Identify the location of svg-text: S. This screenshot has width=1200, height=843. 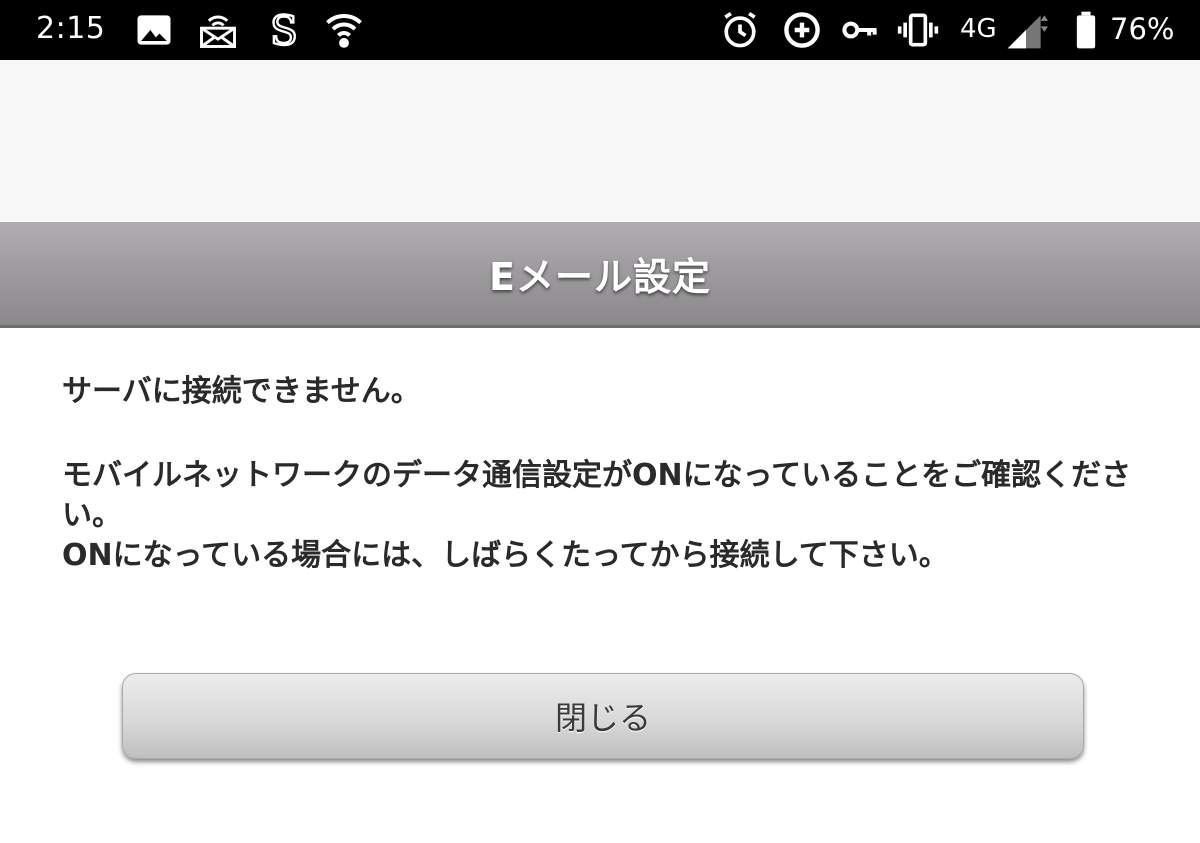
(284, 30).